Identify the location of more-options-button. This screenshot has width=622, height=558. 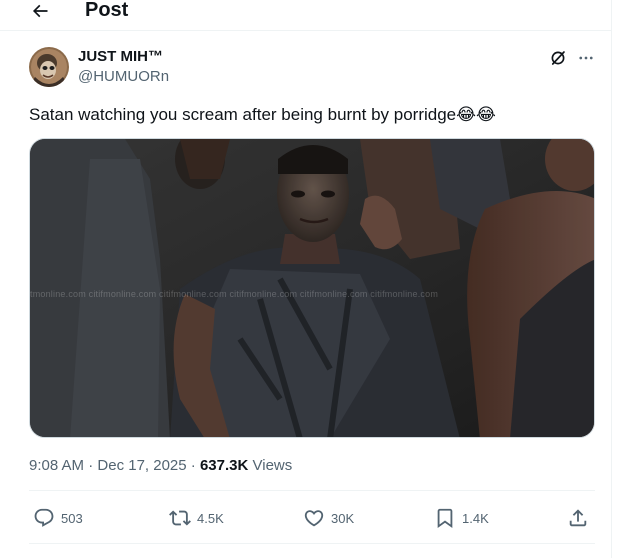
(586, 58).